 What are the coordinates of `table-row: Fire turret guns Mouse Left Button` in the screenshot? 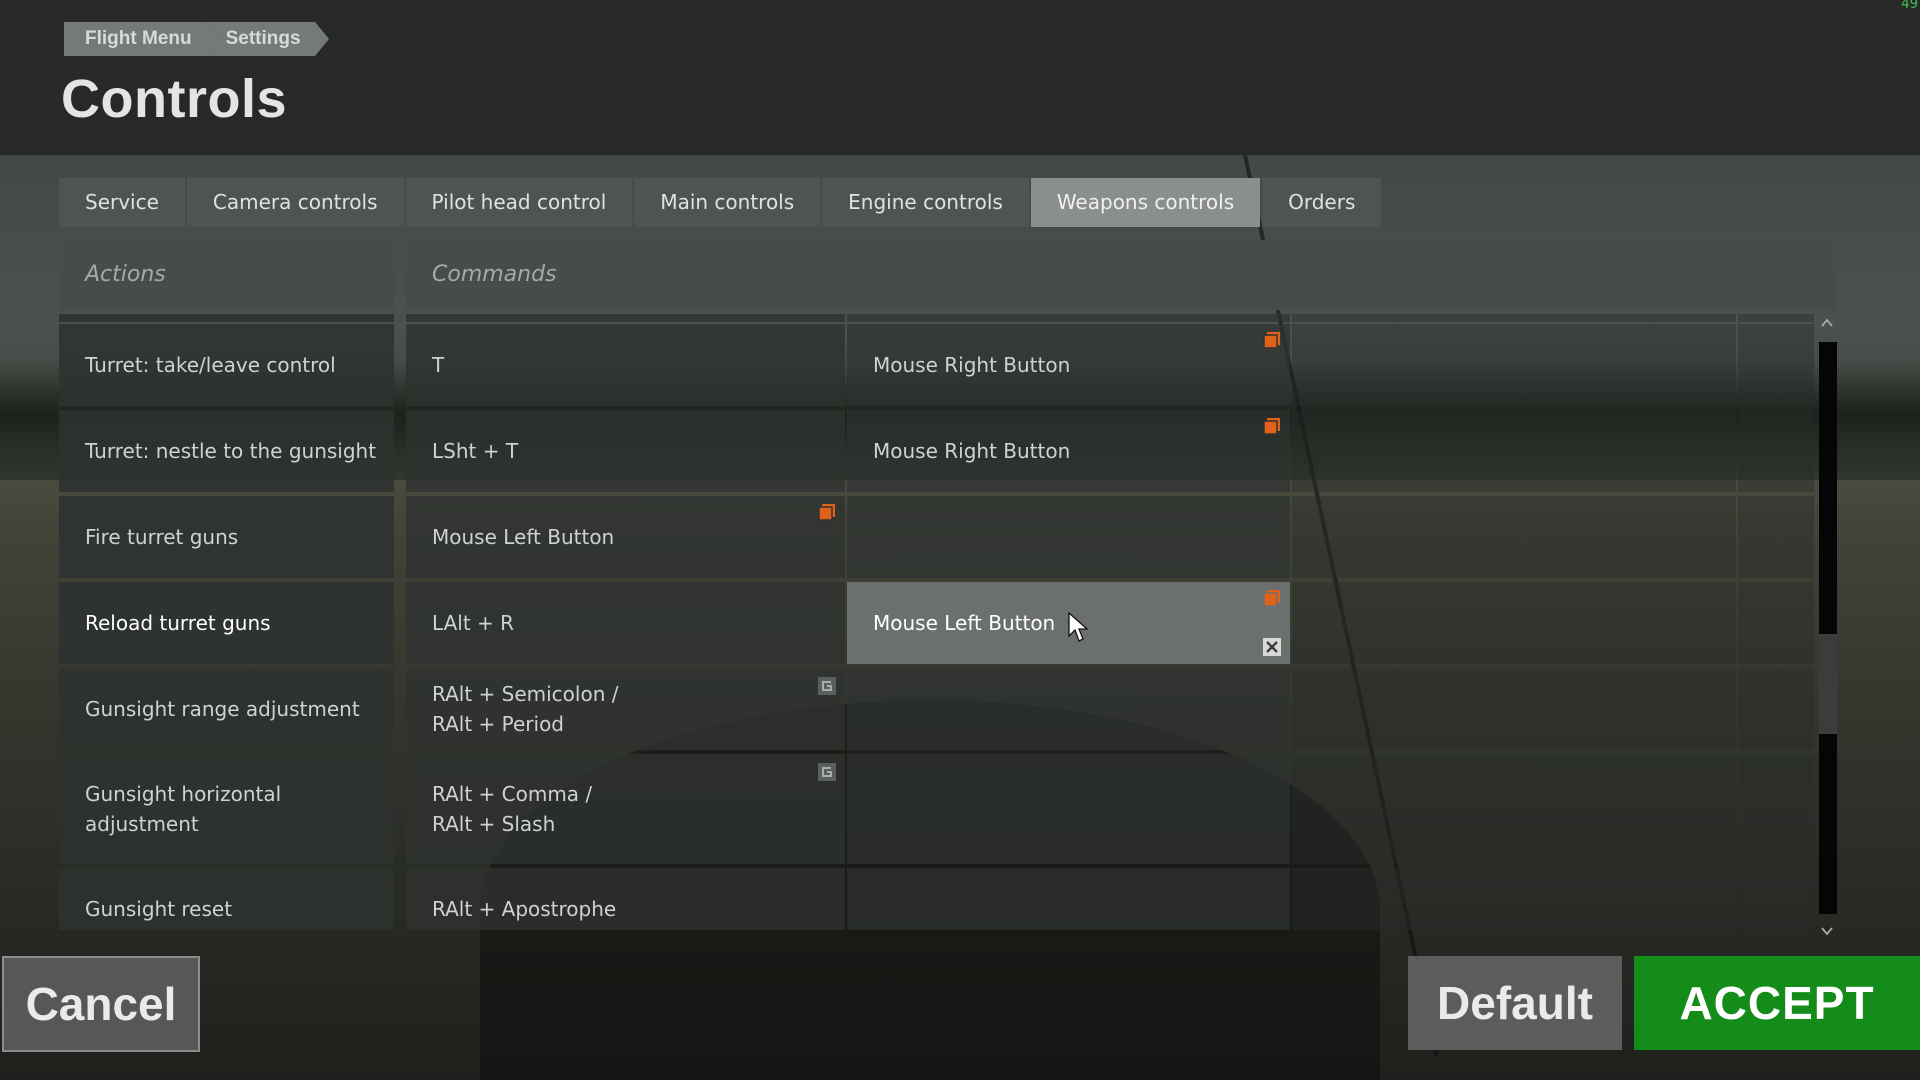 It's located at (936, 537).